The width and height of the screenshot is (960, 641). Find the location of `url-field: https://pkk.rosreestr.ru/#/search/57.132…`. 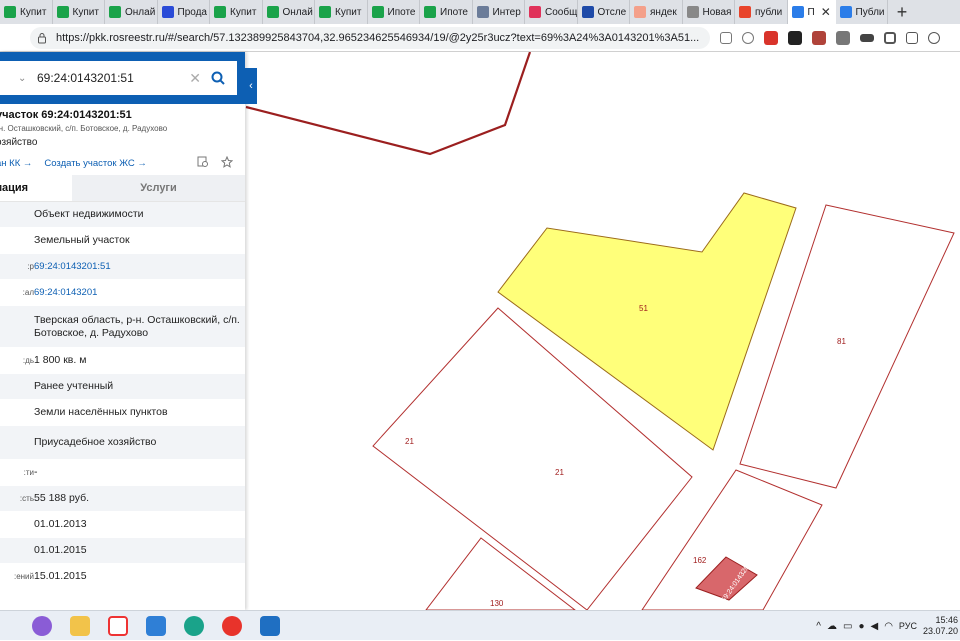

url-field: https://pkk.rosreestr.ru/#/search/57.132… is located at coordinates (370, 37).